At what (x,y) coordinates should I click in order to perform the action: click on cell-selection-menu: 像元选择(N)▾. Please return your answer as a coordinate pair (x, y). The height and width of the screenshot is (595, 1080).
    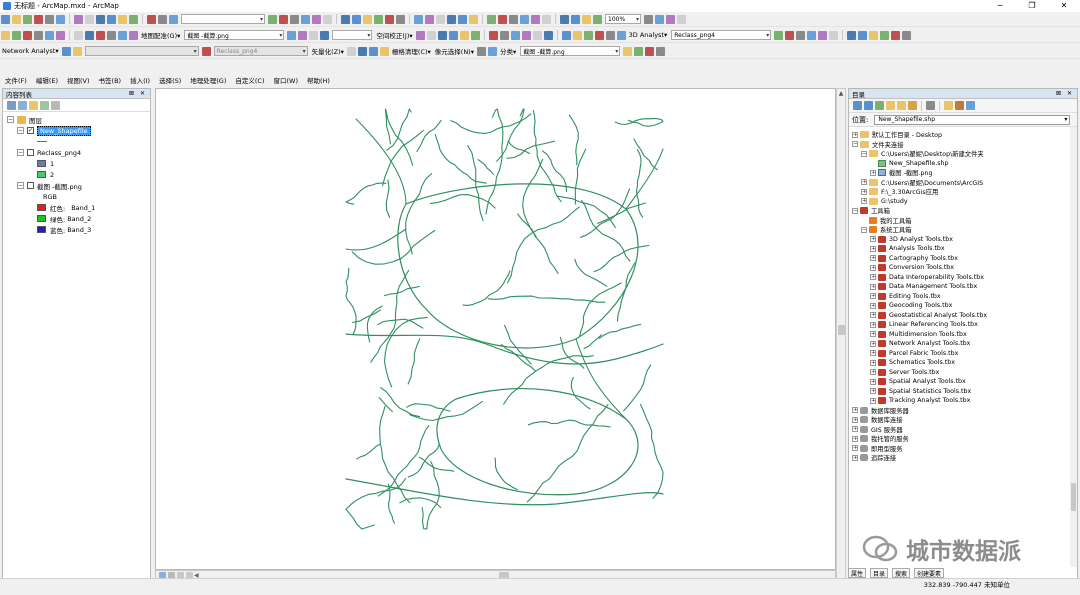
    Looking at the image, I should click on (454, 51).